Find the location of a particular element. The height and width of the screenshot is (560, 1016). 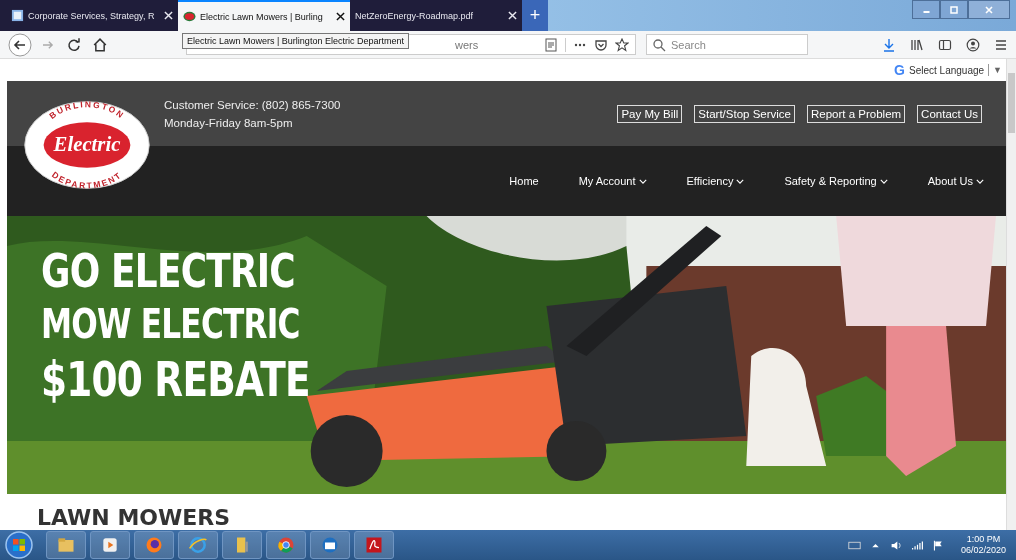

restore-button is located at coordinates (954, 9).